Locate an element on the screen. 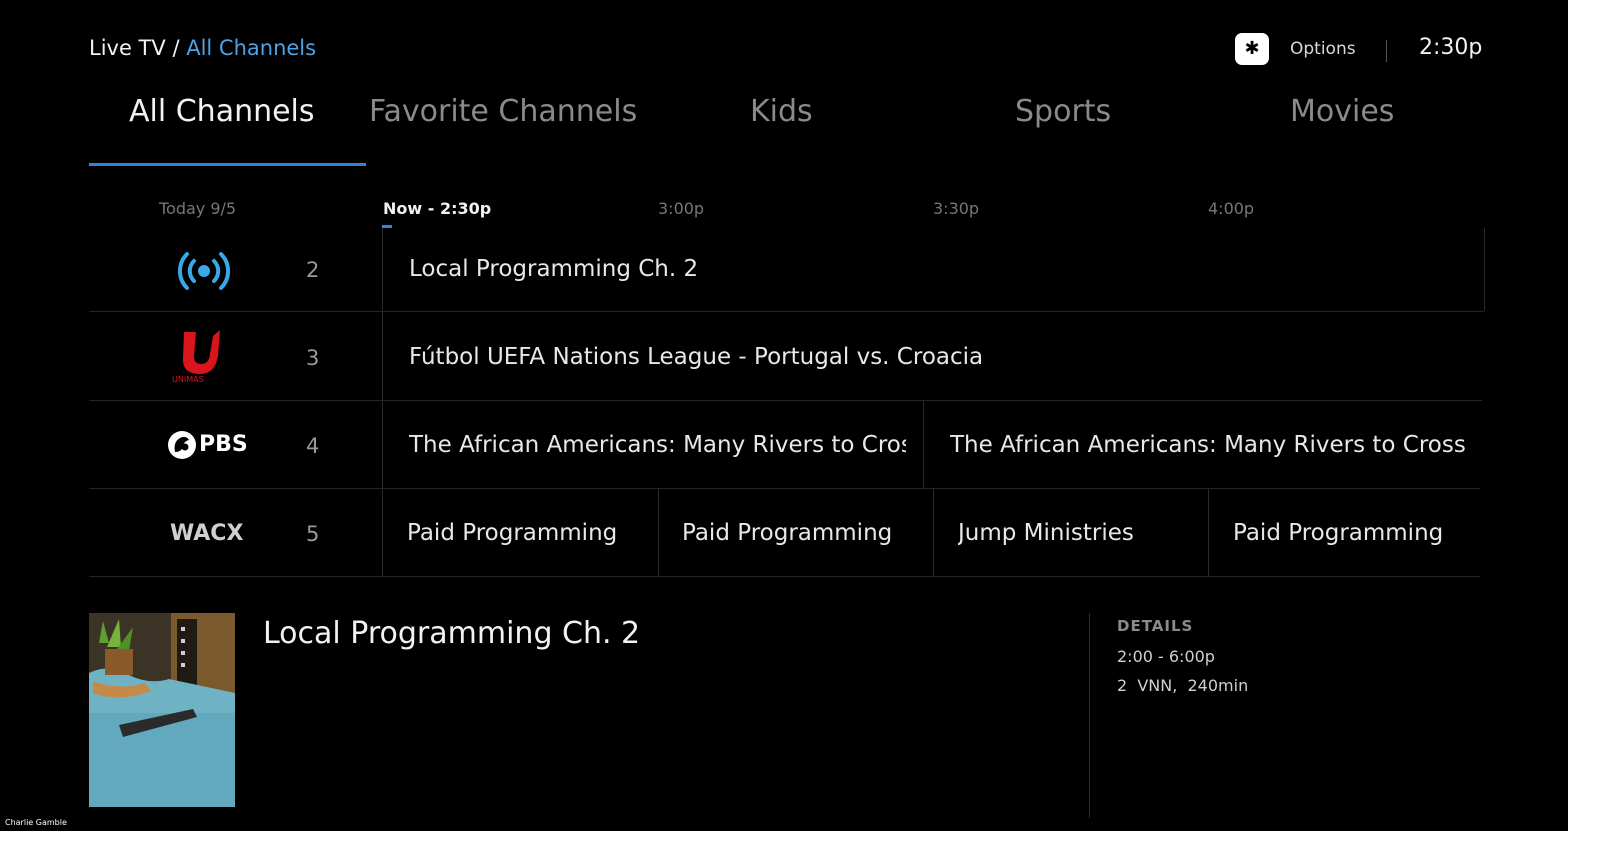  time-slot: 3:00p is located at coordinates (681, 208).